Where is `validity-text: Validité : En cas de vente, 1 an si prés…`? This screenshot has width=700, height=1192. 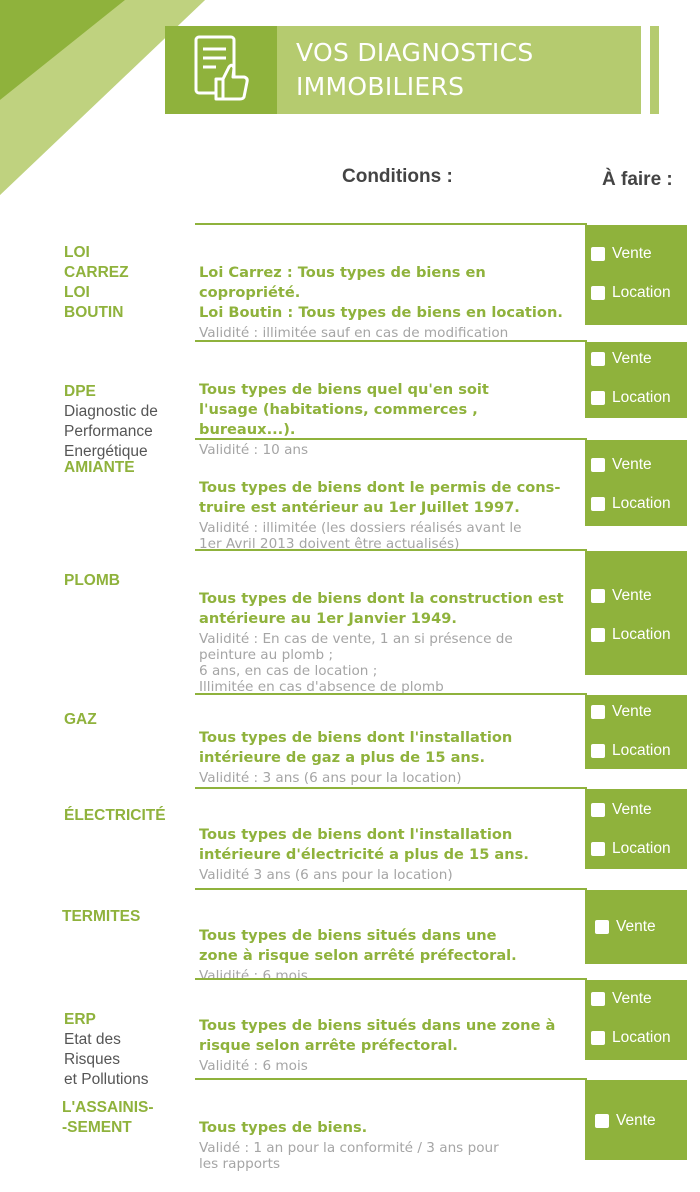
validity-text: Validité : En cas de vente, 1 an si prés… is located at coordinates (356, 663).